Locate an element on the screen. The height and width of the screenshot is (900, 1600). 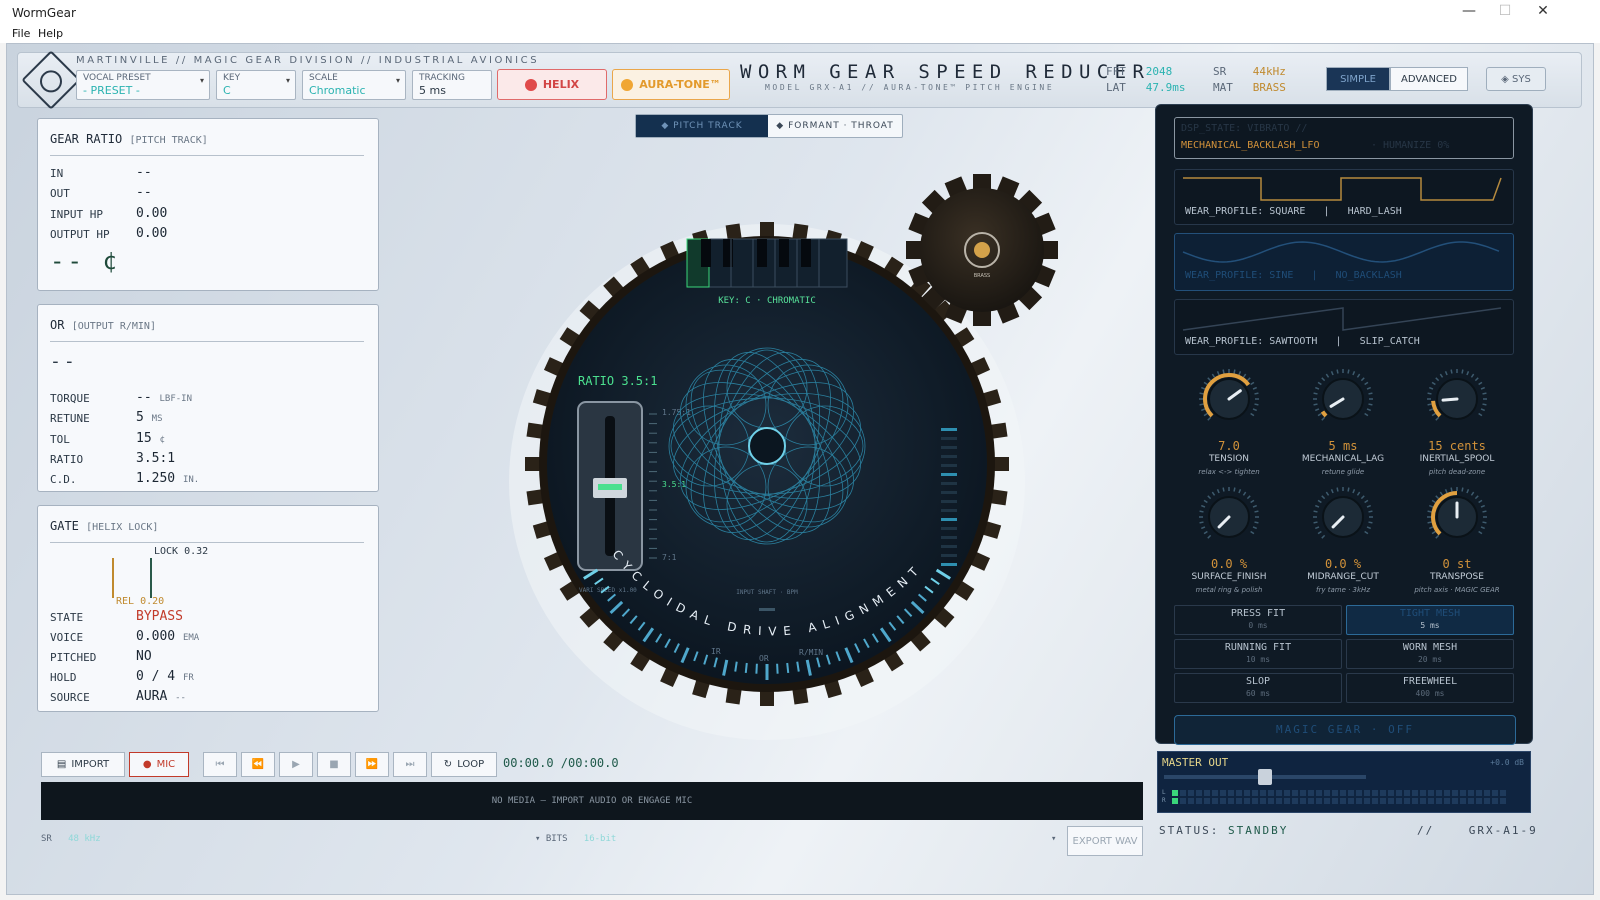
knob-hint: fry tame · 3kHz is located at coordinates (1343, 590).